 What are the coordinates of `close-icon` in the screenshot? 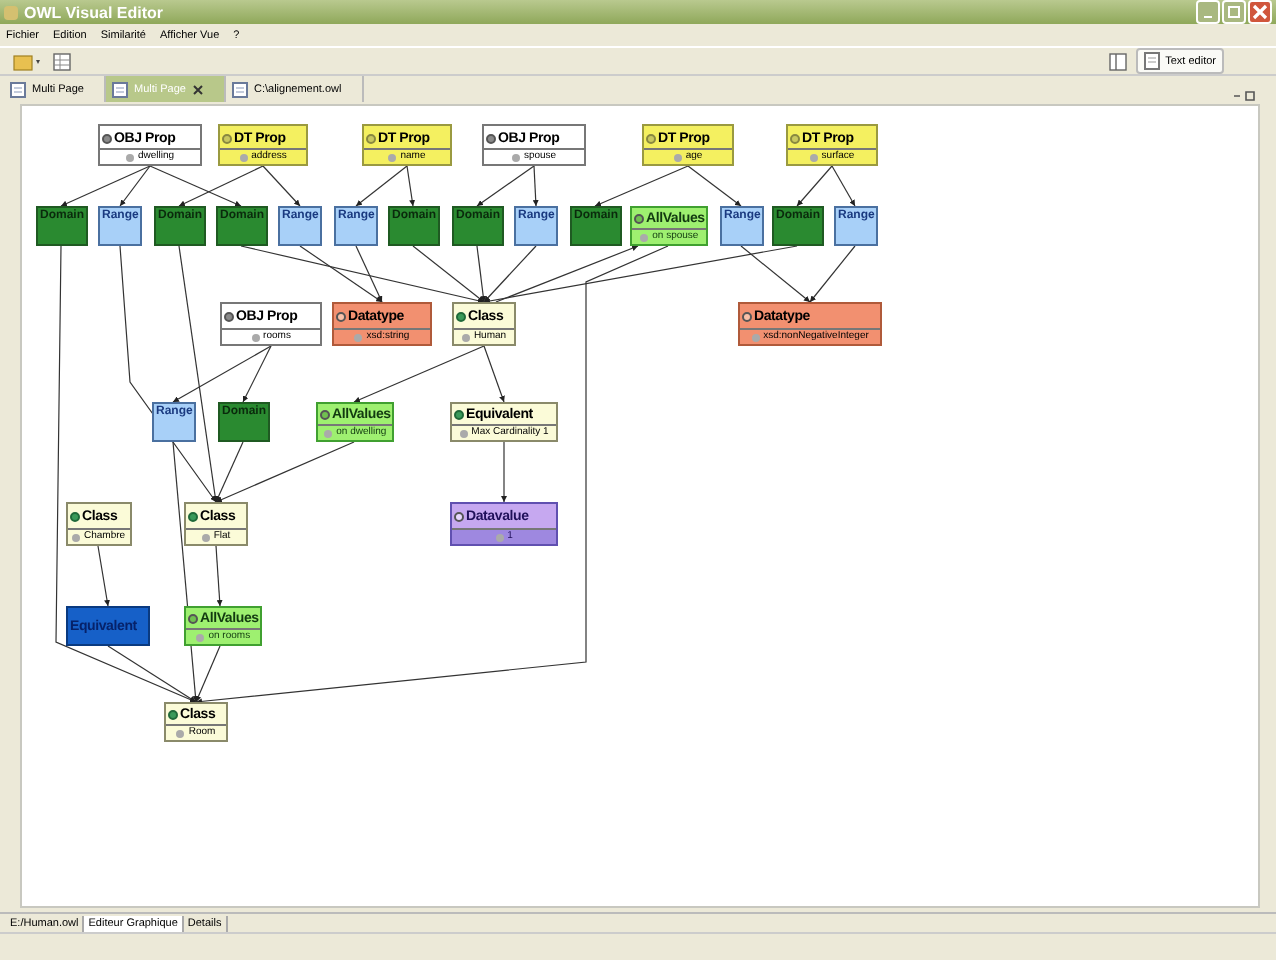 It's located at (198, 89).